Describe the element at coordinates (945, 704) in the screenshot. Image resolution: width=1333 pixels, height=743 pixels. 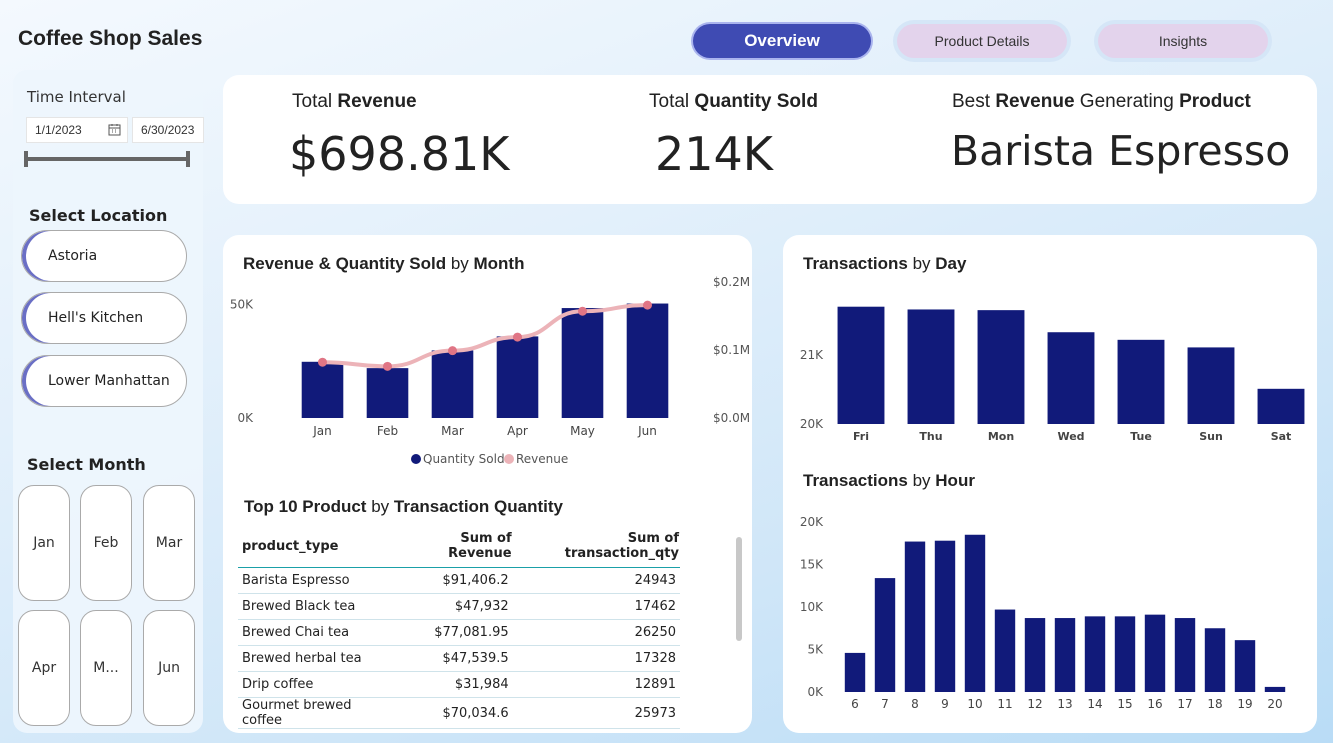
I see `x-axis-tick: 9` at that location.